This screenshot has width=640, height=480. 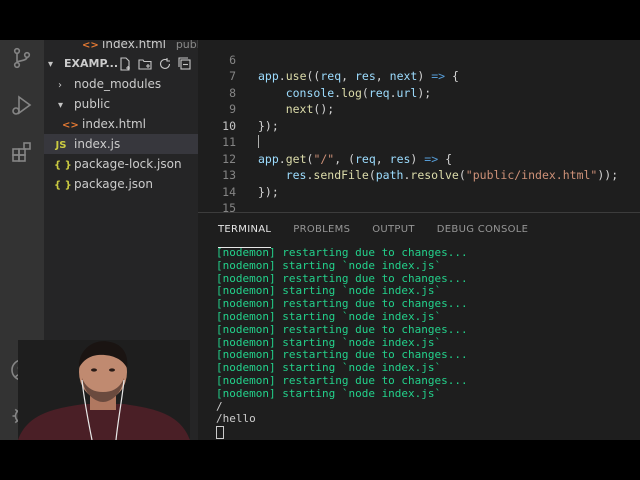 What do you see at coordinates (118, 84) in the screenshot?
I see `tree-item-label: node_modules` at bounding box center [118, 84].